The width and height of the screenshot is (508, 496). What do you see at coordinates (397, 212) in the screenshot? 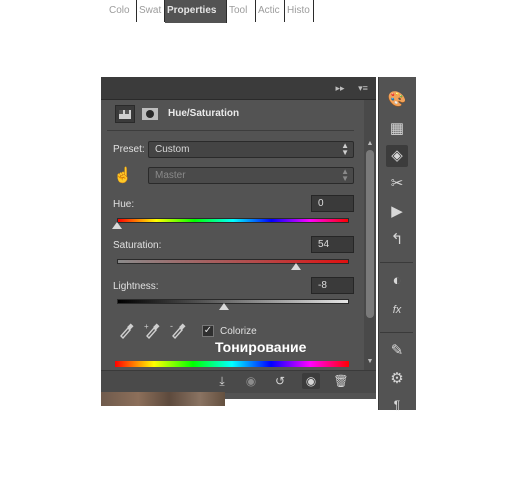
I see `play-action-icon: ▶` at bounding box center [397, 212].